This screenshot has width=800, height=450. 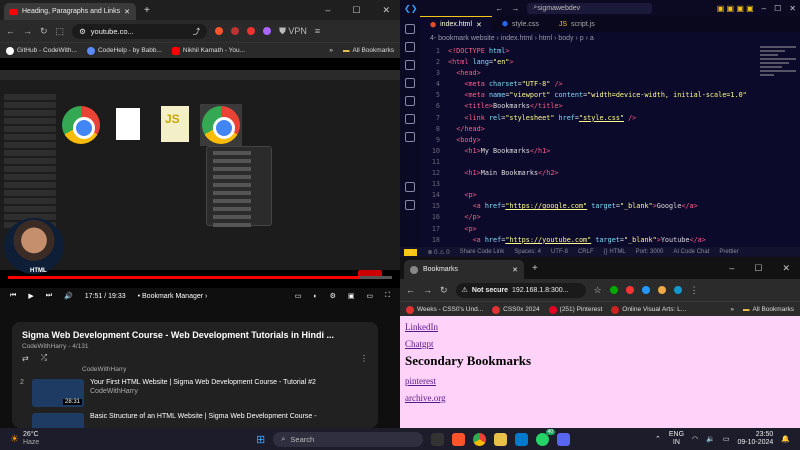 What do you see at coordinates (658, 439) in the screenshot?
I see `tray-chevron-icon: ⌃` at bounding box center [658, 439].